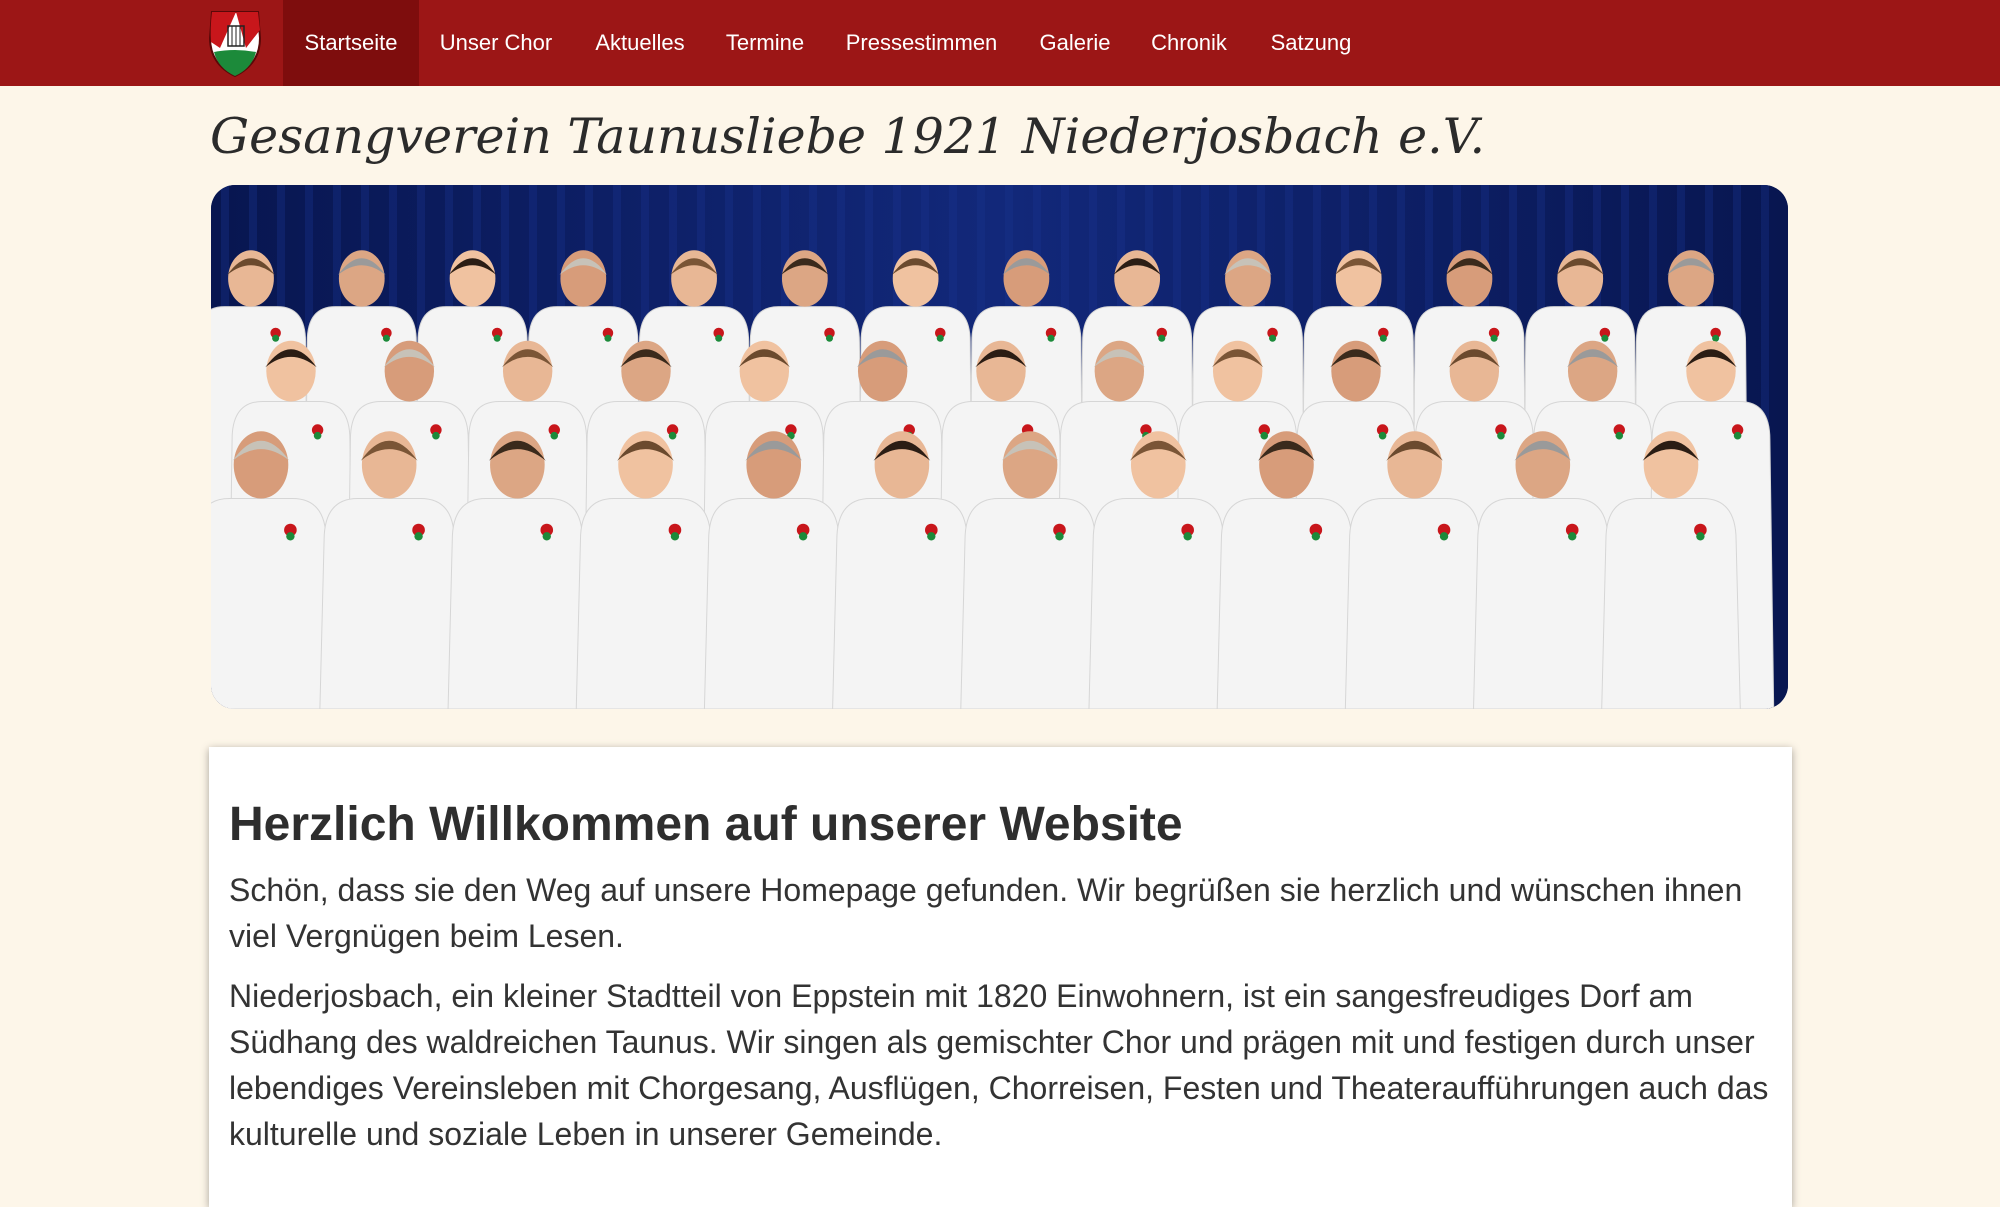 The width and height of the screenshot is (2000, 1207). What do you see at coordinates (765, 43) in the screenshot?
I see `nav-termine: Termine` at bounding box center [765, 43].